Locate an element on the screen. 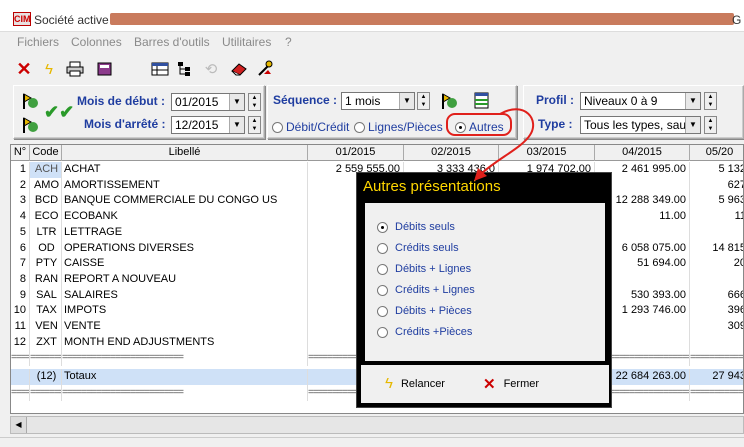 The image size is (744, 447). header-month-2: 02/2015 is located at coordinates (451, 153).